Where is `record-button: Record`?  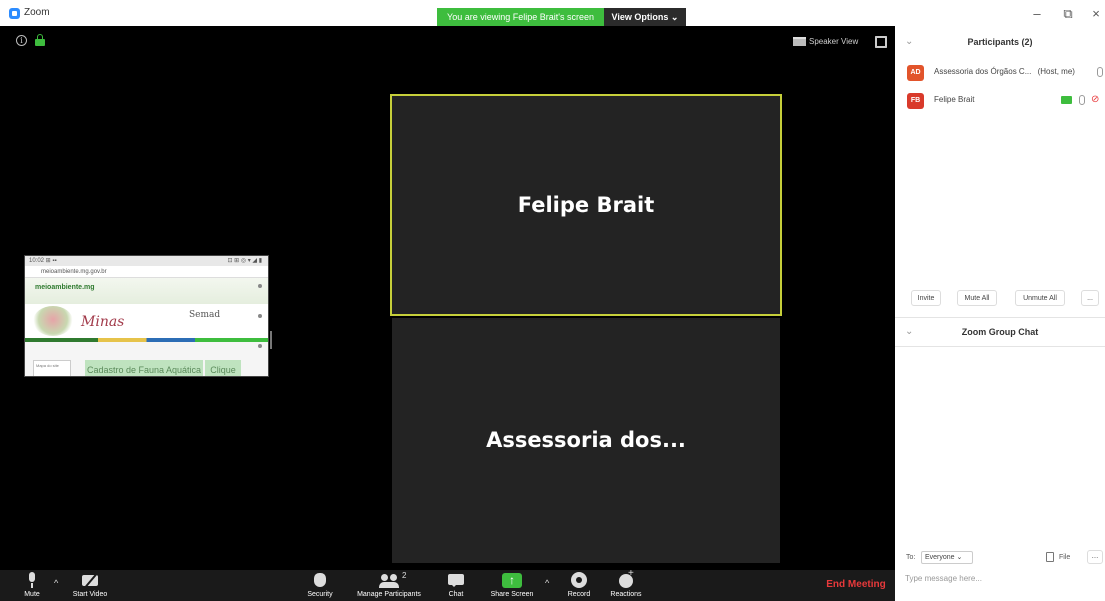
record-button: Record is located at coordinates (579, 585).